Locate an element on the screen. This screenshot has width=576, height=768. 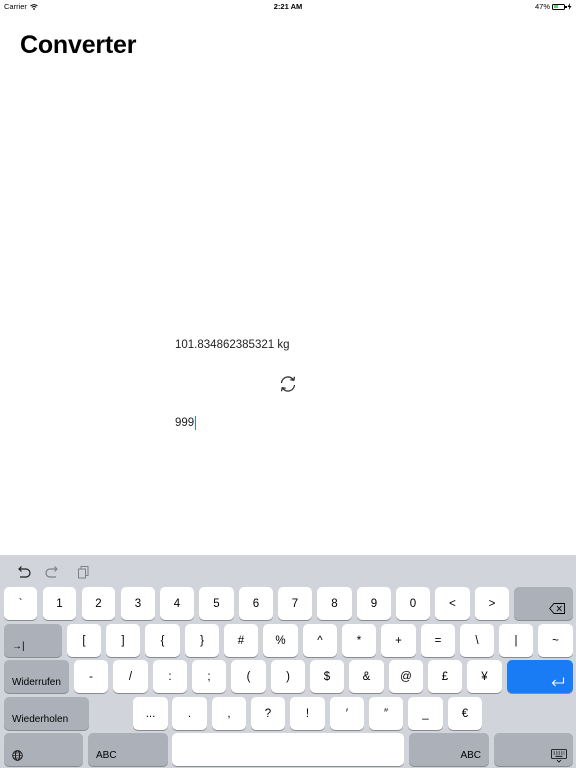
backspace-icon is located at coordinates (557, 608).